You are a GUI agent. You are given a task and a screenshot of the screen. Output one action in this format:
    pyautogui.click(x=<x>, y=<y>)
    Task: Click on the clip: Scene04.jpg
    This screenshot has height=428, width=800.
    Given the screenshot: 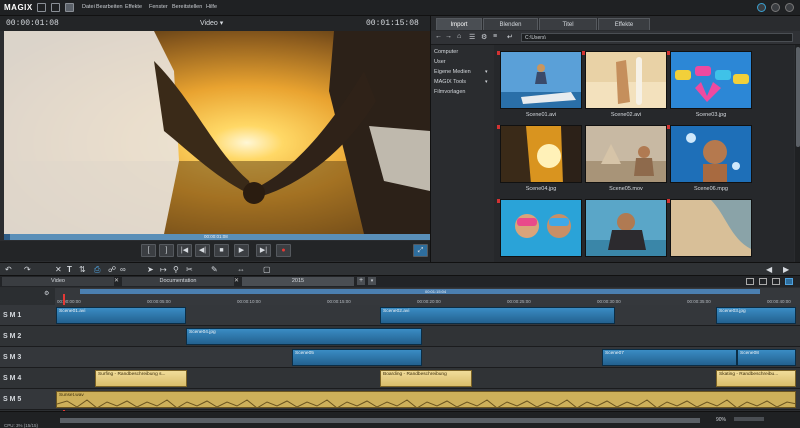 What is the action you would take?
    pyautogui.click(x=304, y=336)
    